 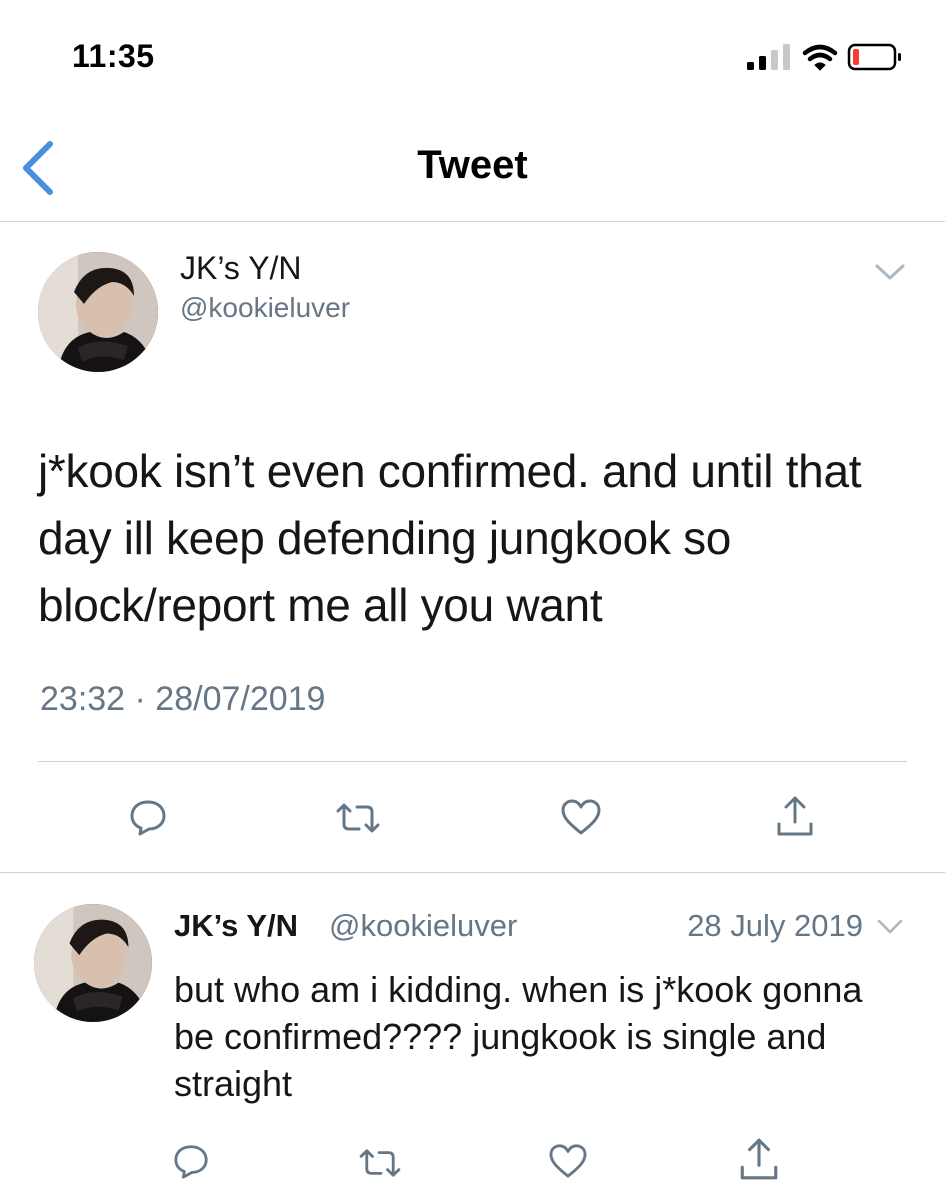 I want to click on reply-button, so click(x=148, y=817).